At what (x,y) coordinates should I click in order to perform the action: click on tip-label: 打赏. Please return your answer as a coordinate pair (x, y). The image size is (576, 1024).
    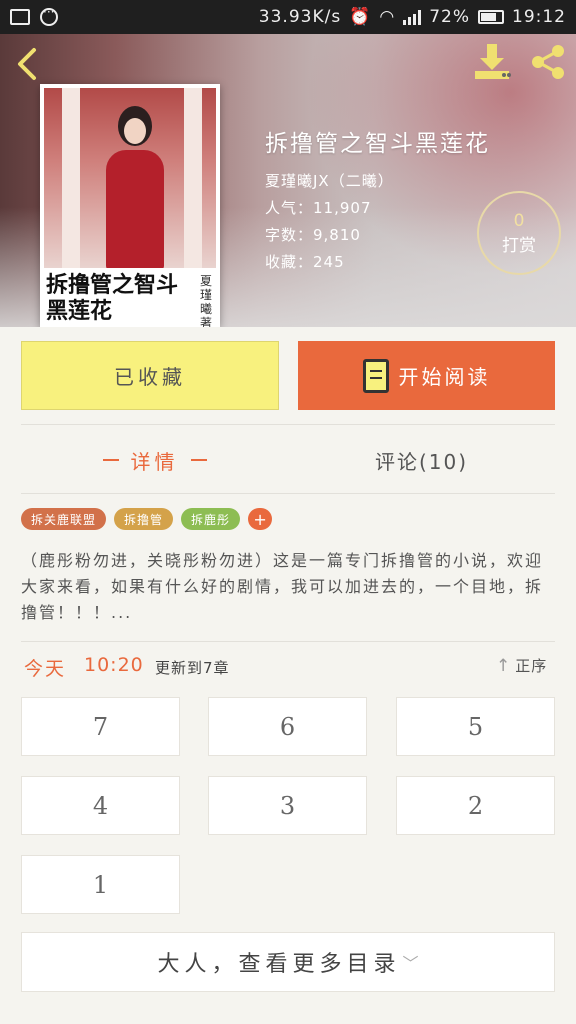
    Looking at the image, I should click on (519, 245).